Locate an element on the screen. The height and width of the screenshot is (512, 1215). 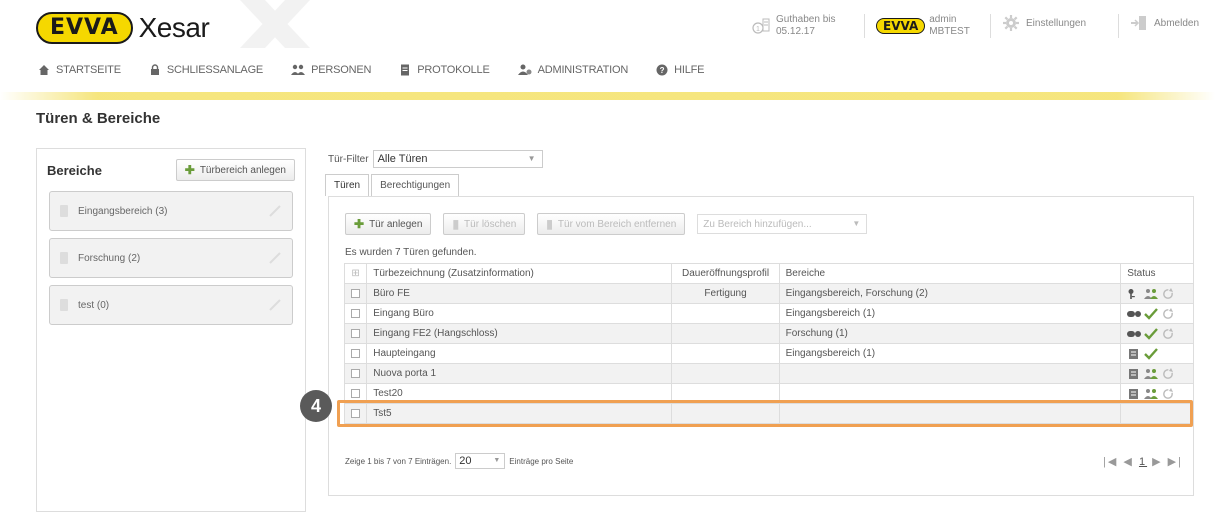
add-to-area-select: Zu Bereich hinzufügen... ▼ is located at coordinates (782, 224).